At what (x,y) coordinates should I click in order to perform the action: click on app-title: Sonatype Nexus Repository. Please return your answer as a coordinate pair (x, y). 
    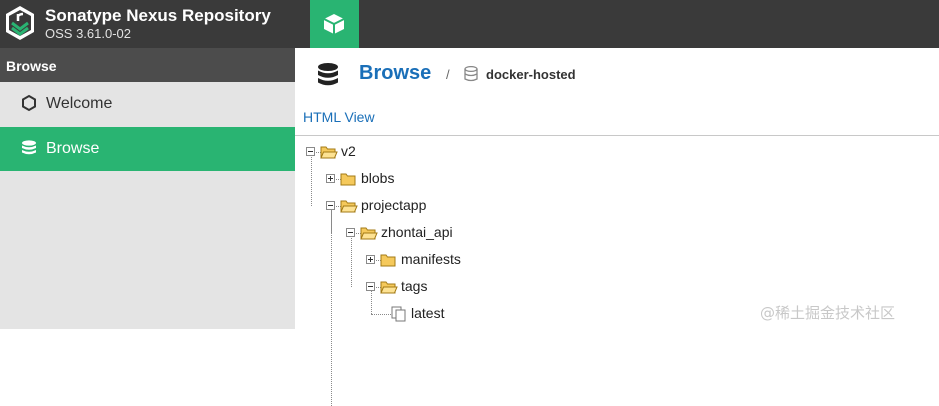
    Looking at the image, I should click on (158, 15).